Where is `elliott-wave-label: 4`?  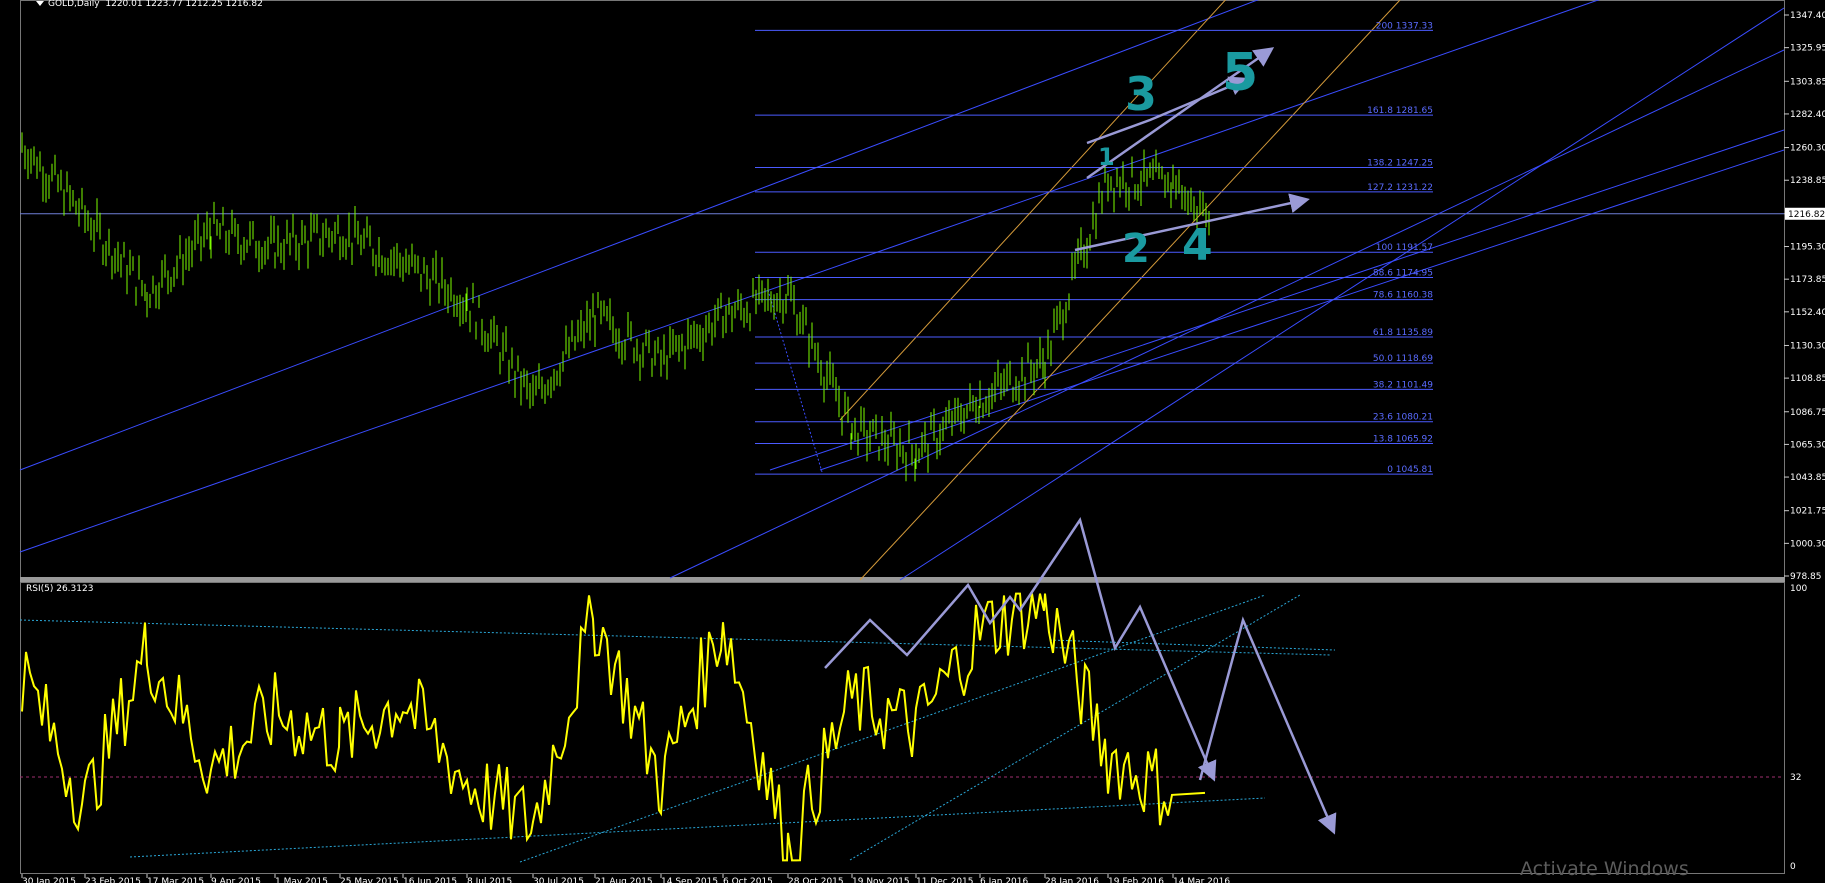 elliott-wave-label: 4 is located at coordinates (1197, 245).